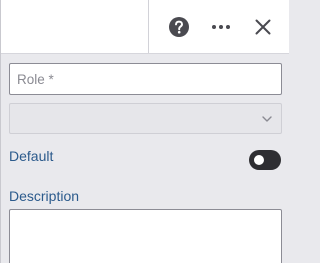 This screenshot has width=320, height=263. I want to click on close-icon, so click(263, 27).